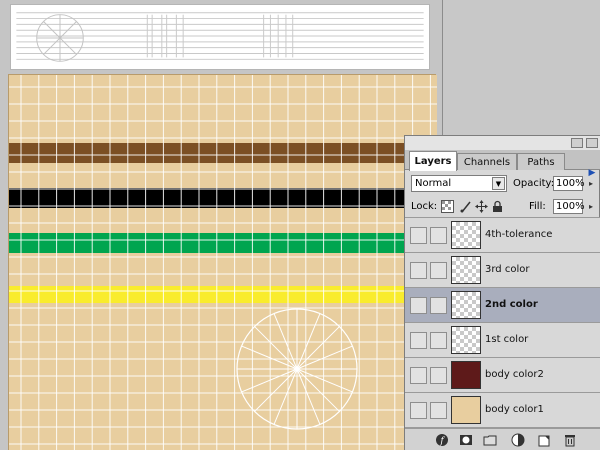  I want to click on layer-row-1st-color: 1st color, so click(502, 340).